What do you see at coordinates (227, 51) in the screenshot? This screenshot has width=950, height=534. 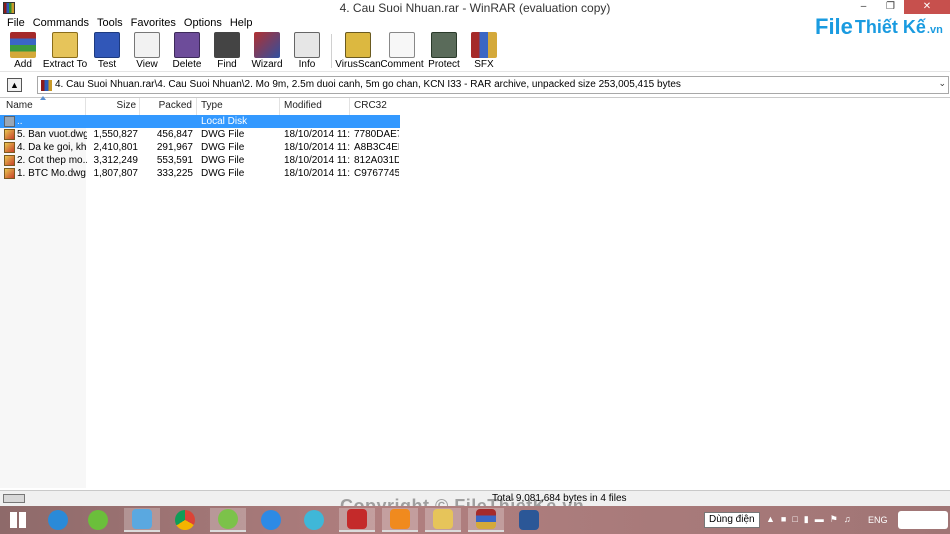 I see `find-button: Find` at bounding box center [227, 51].